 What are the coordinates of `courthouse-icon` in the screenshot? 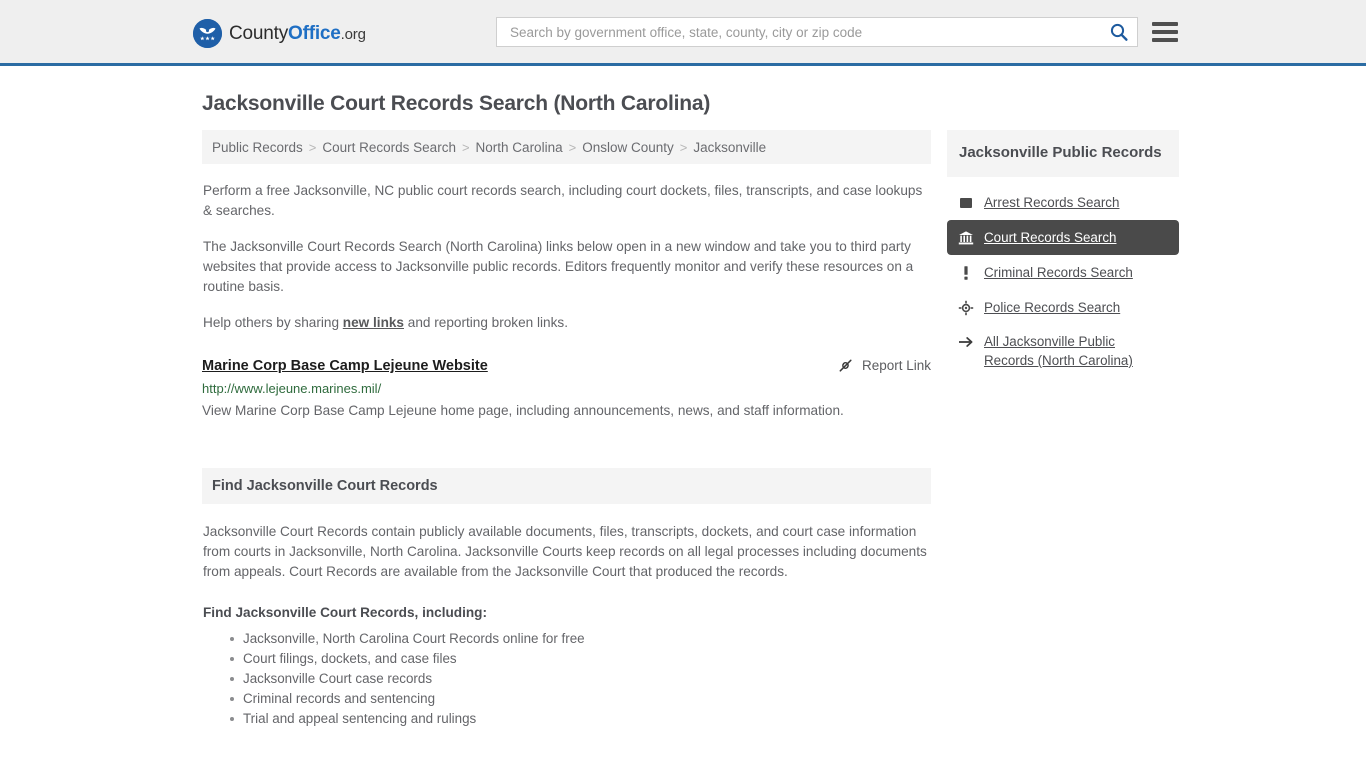 It's located at (966, 238).